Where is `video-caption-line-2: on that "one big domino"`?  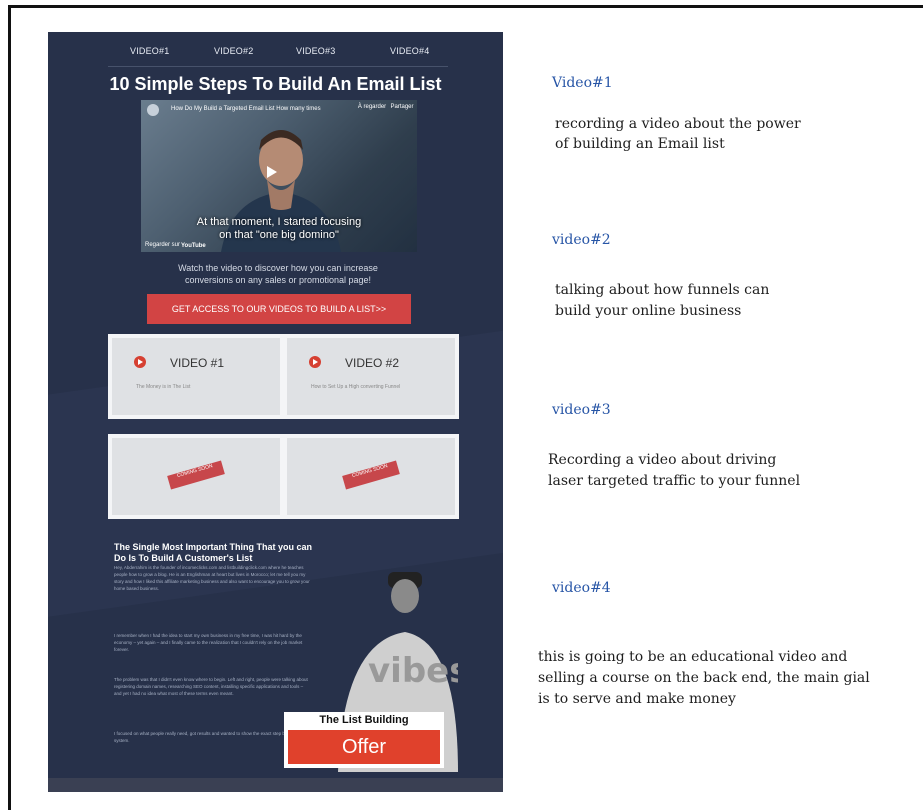 video-caption-line-2: on that "one big domino" is located at coordinates (279, 235).